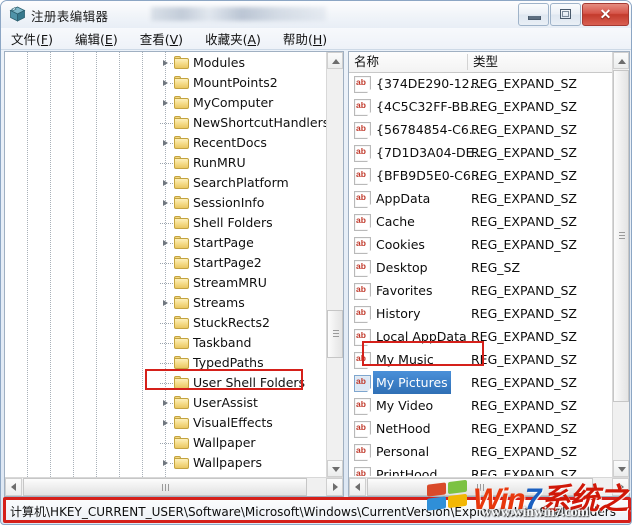  I want to click on menu-item-2: 编辑(E), so click(96, 38).